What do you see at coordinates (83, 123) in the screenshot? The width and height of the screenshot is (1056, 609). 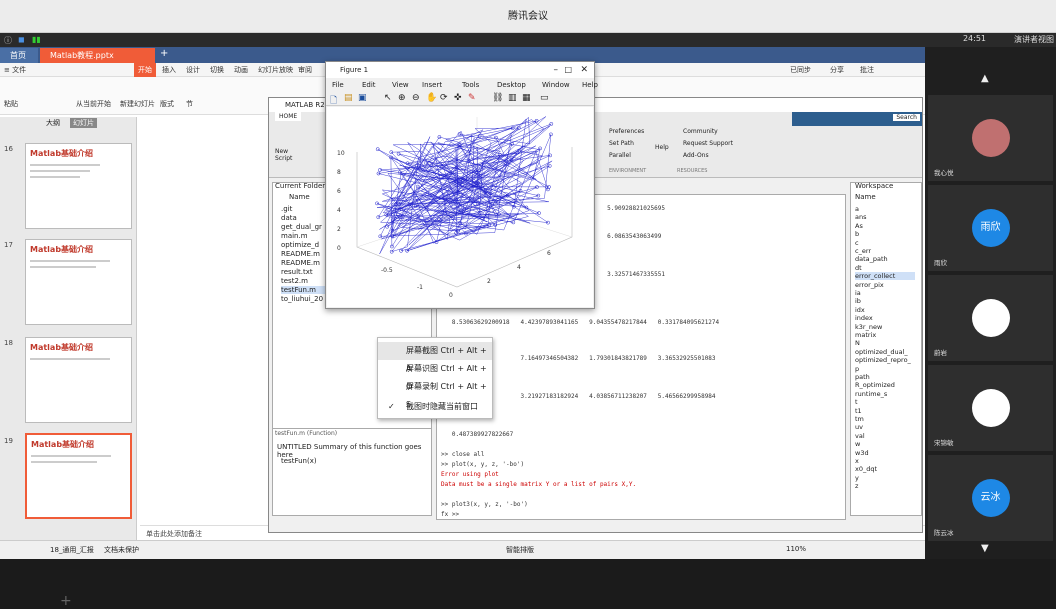 I see `slides-tab: 幻灯片` at bounding box center [83, 123].